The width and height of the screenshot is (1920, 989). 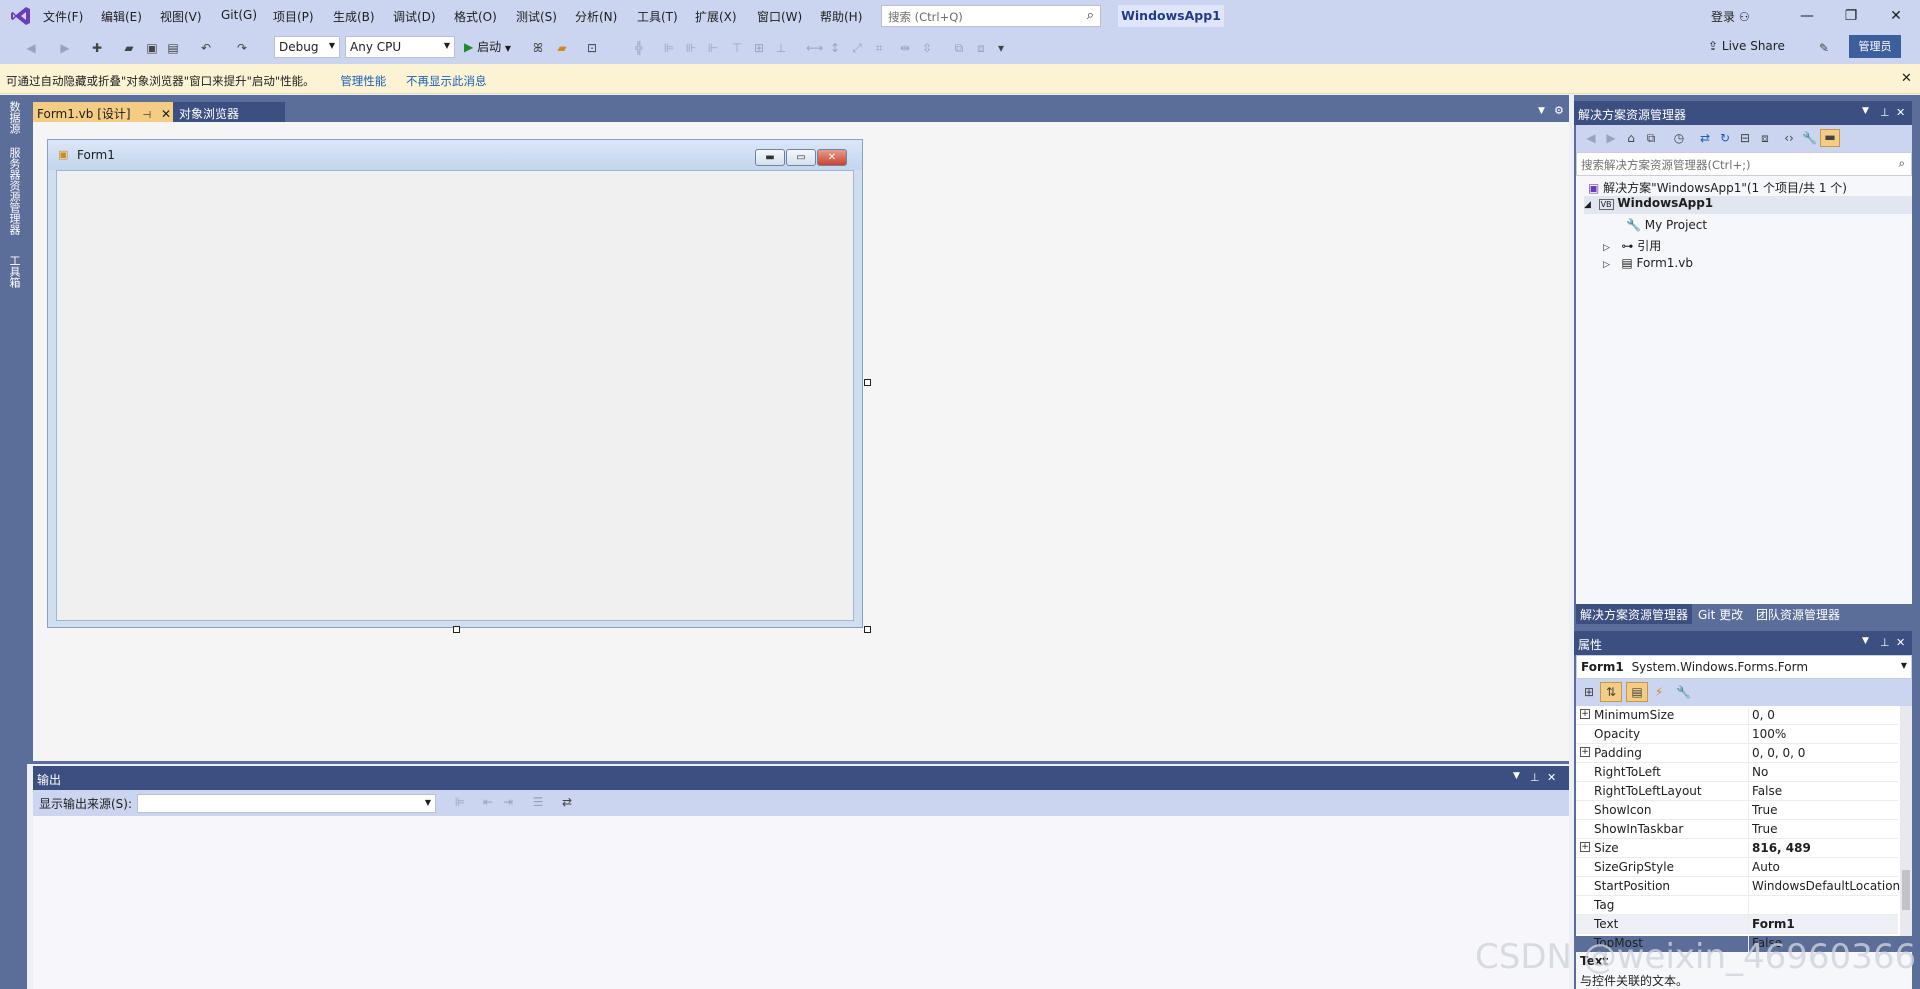 I want to click on menu-item: Git(G), so click(x=239, y=15).